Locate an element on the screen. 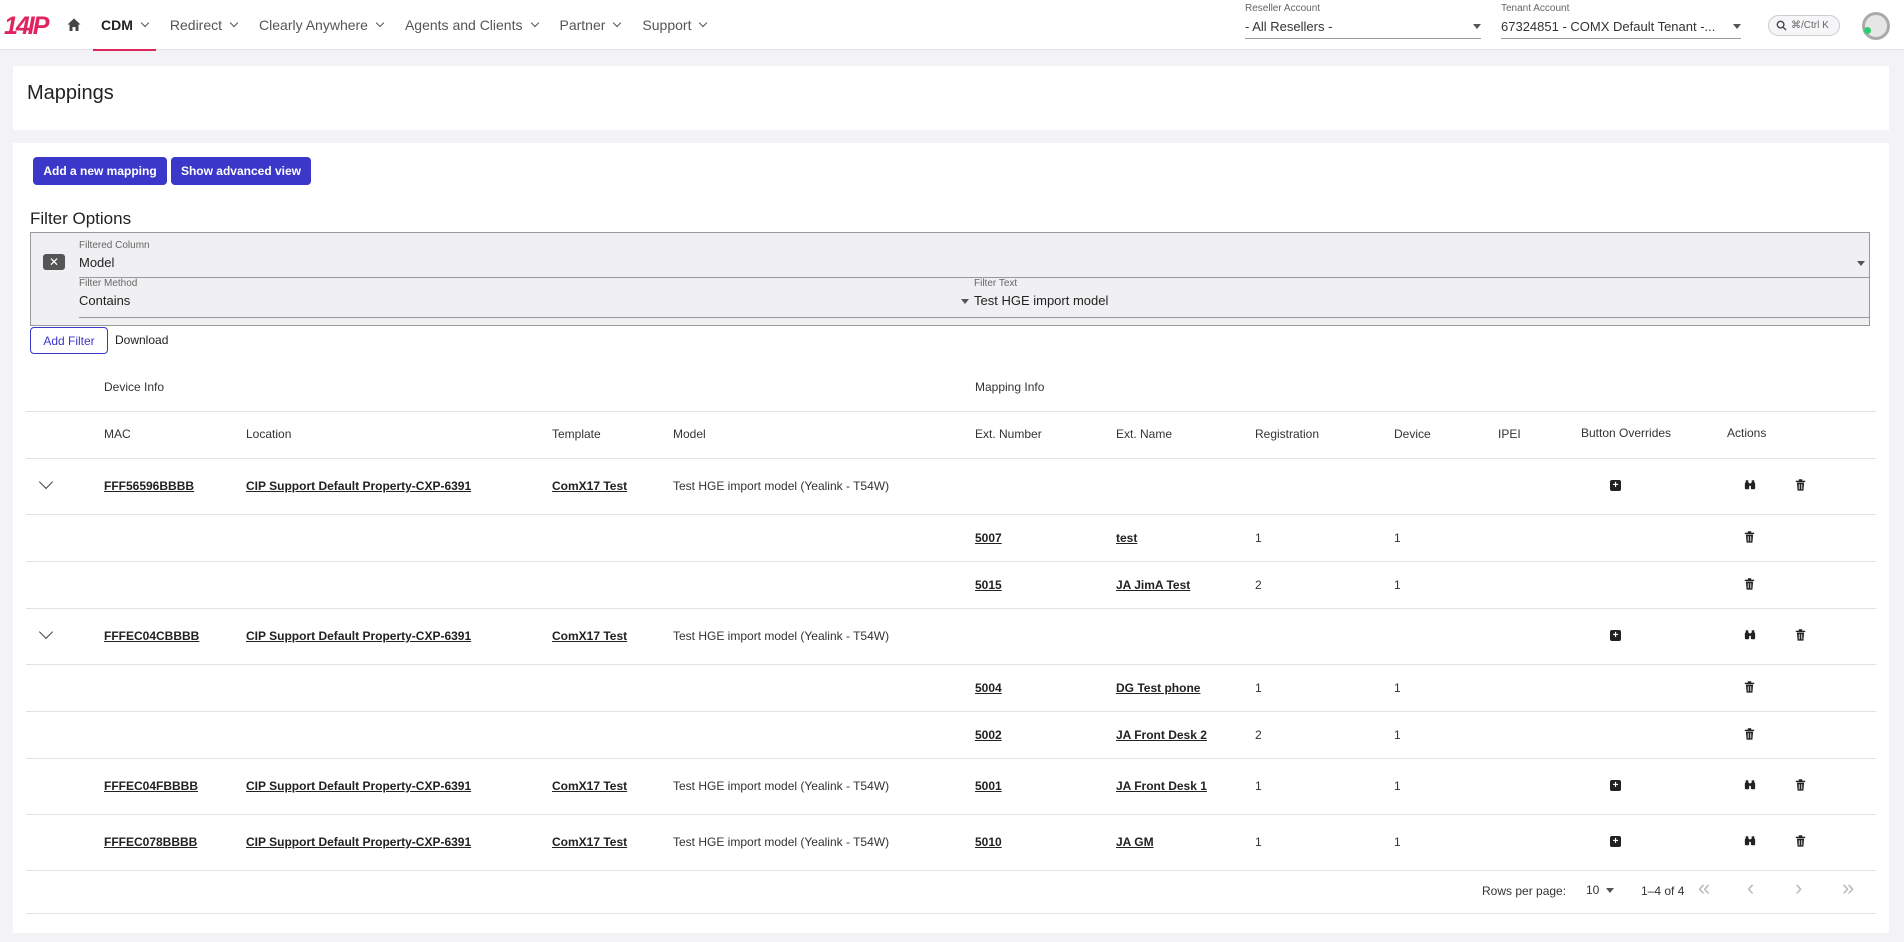 The image size is (1904, 942). rows-per-page-value: 10 is located at coordinates (1593, 890).